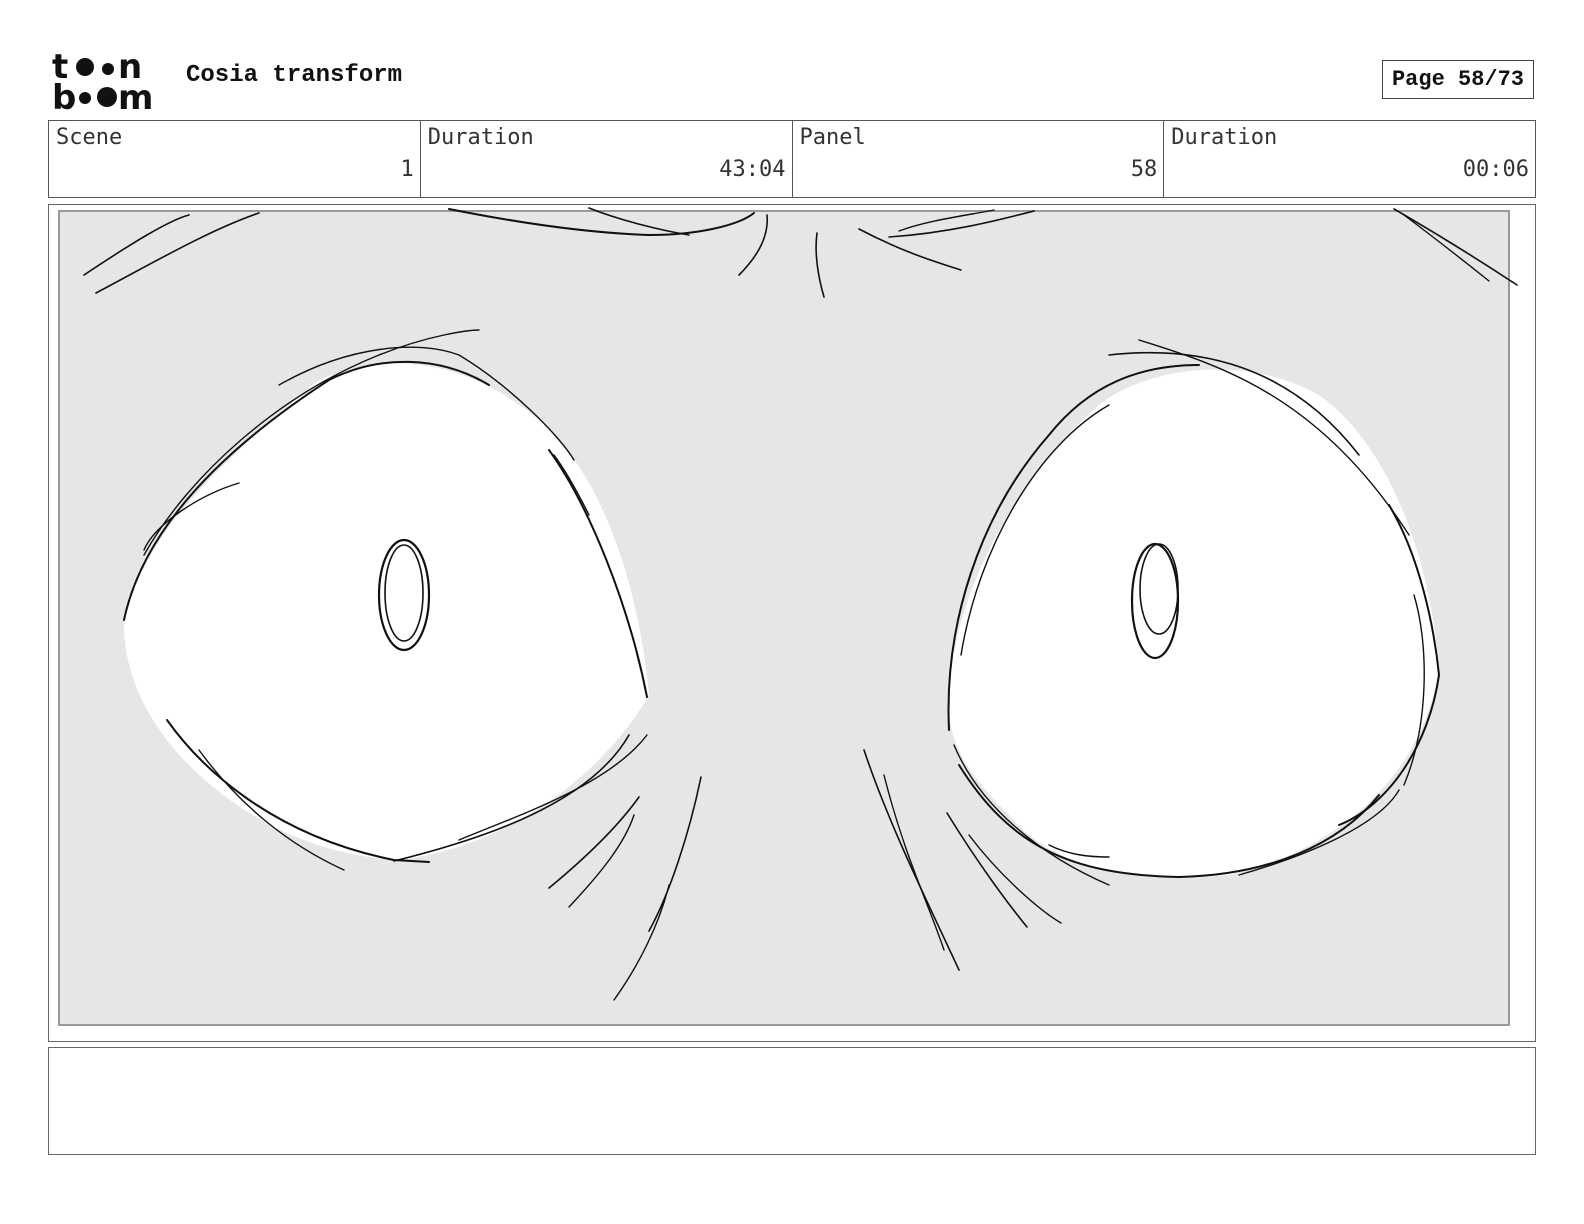 Image resolution: width=1584 pixels, height=1224 pixels. I want to click on scene-cell: Scene 1, so click(235, 159).